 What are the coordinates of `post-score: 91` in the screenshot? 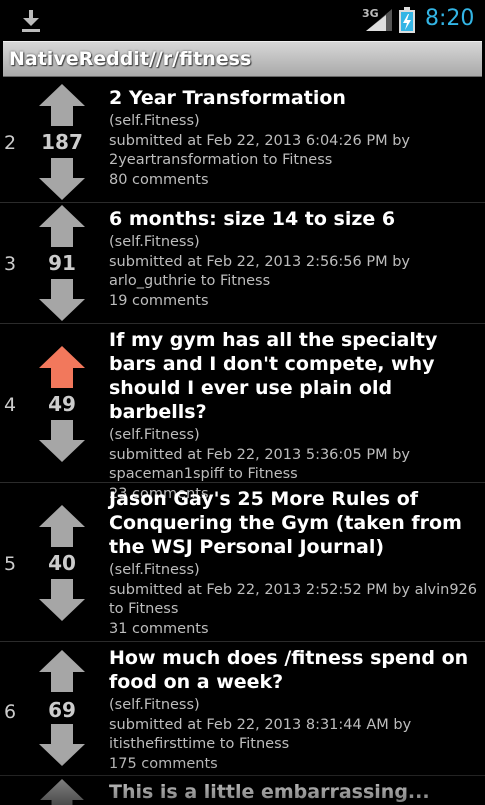 It's located at (62, 263).